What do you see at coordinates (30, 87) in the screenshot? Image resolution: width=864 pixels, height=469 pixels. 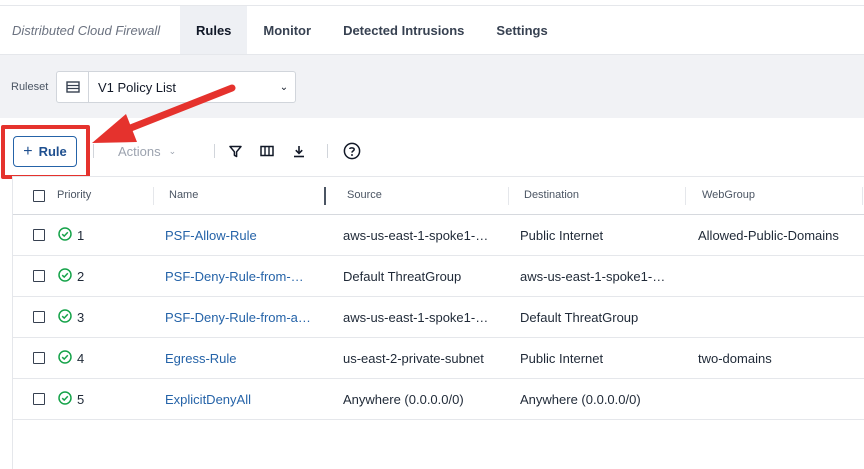 I see `ruleset-label: Ruleset` at bounding box center [30, 87].